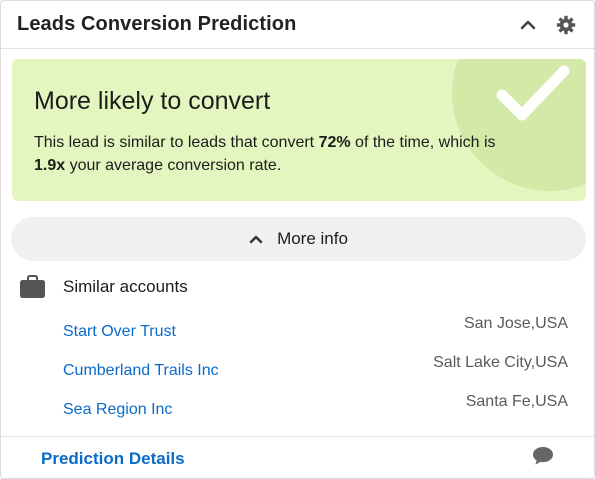  What do you see at coordinates (315, 332) in the screenshot?
I see `account-row: Start Over Trust San Jose,USA` at bounding box center [315, 332].